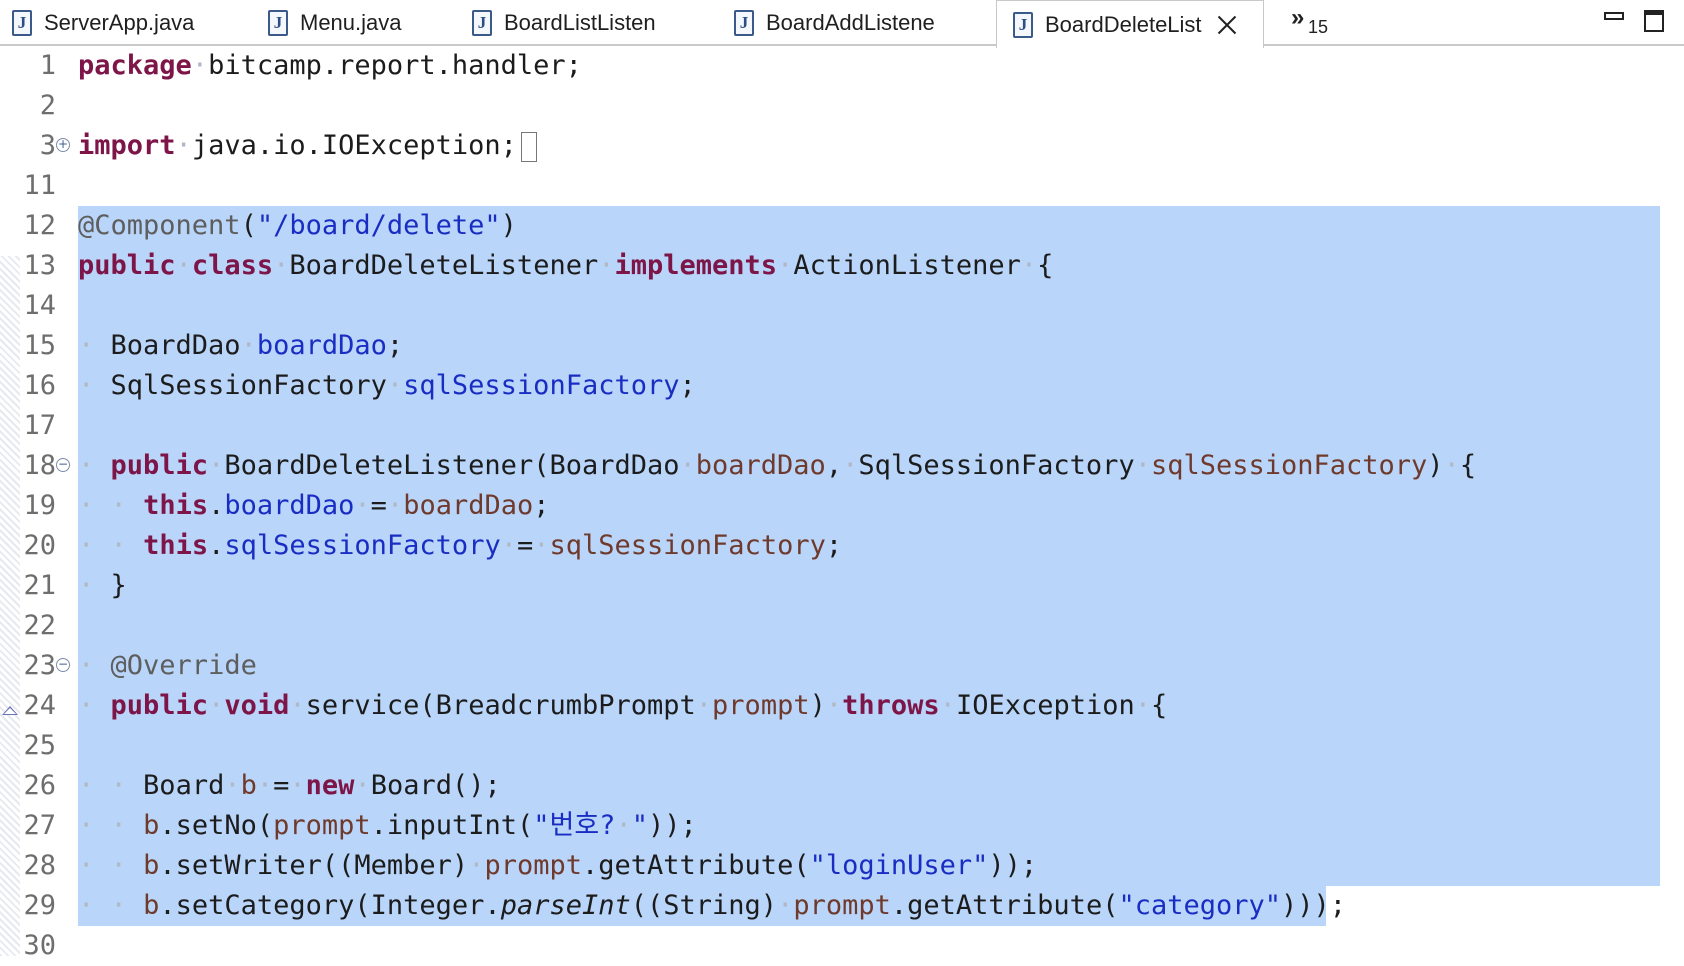 This screenshot has width=1684, height=966. Describe the element at coordinates (119, 22) in the screenshot. I see `tab-label: ServerApp.java` at that location.